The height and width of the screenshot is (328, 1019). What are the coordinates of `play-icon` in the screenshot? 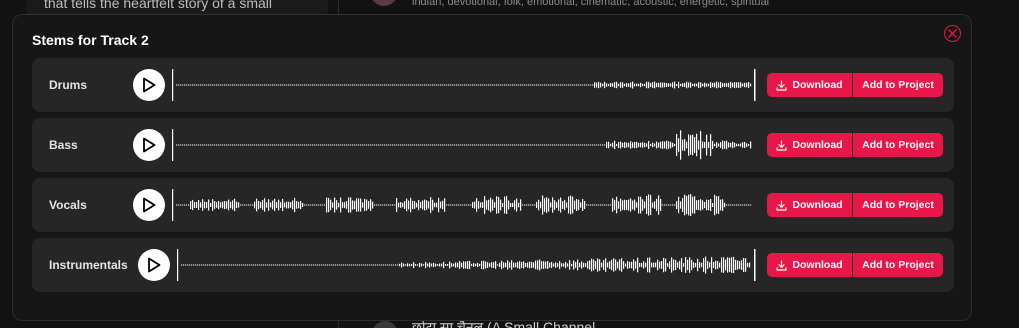 It's located at (149, 205).